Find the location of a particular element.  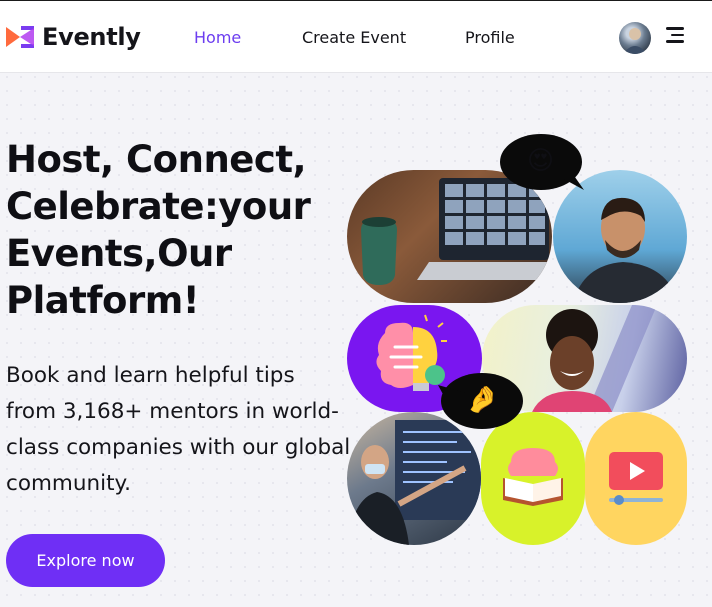

hamburger-menu-icon is located at coordinates (675, 35).